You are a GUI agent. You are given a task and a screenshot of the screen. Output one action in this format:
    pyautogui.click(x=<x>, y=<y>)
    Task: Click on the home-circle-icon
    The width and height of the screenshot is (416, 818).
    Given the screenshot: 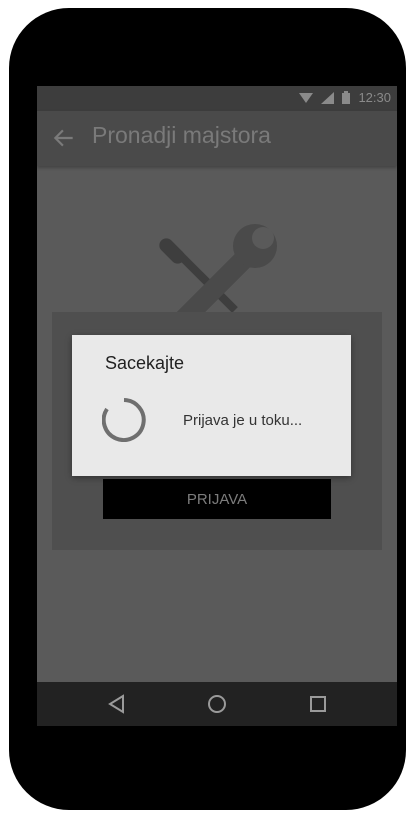 What is the action you would take?
    pyautogui.click(x=217, y=704)
    